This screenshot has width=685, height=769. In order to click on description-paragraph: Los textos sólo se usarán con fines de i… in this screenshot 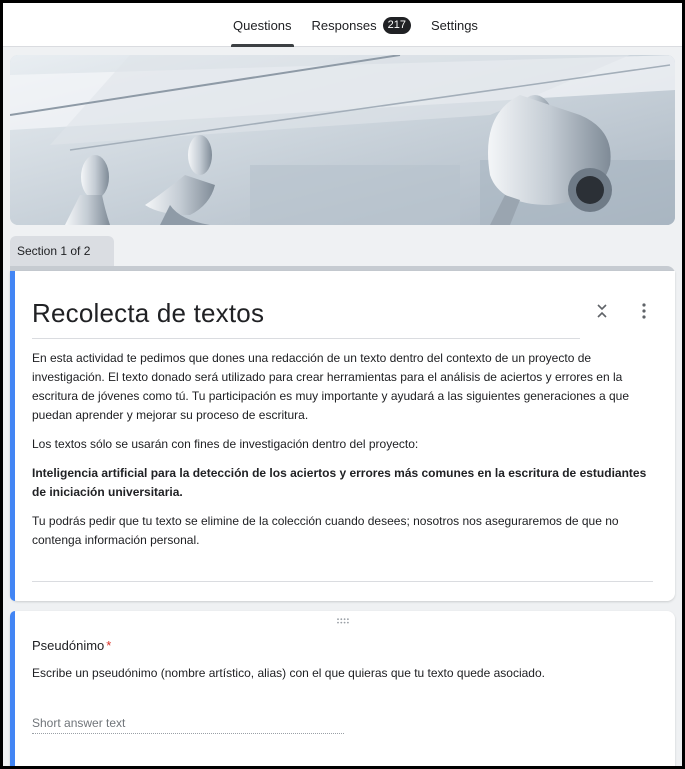, I will do `click(225, 444)`.